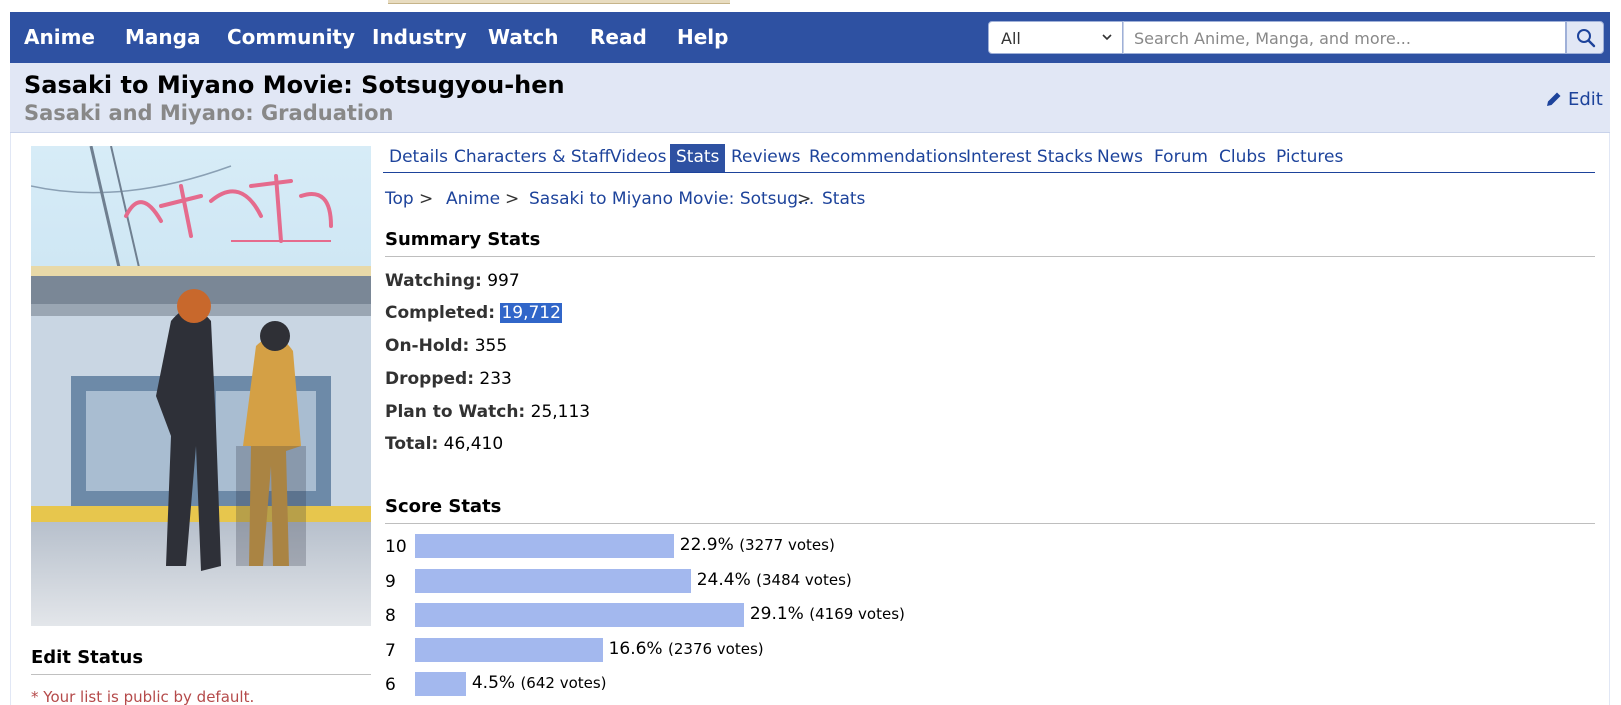  Describe the element at coordinates (638, 648) in the screenshot. I see `score-percent-value: 16.6%` at that location.